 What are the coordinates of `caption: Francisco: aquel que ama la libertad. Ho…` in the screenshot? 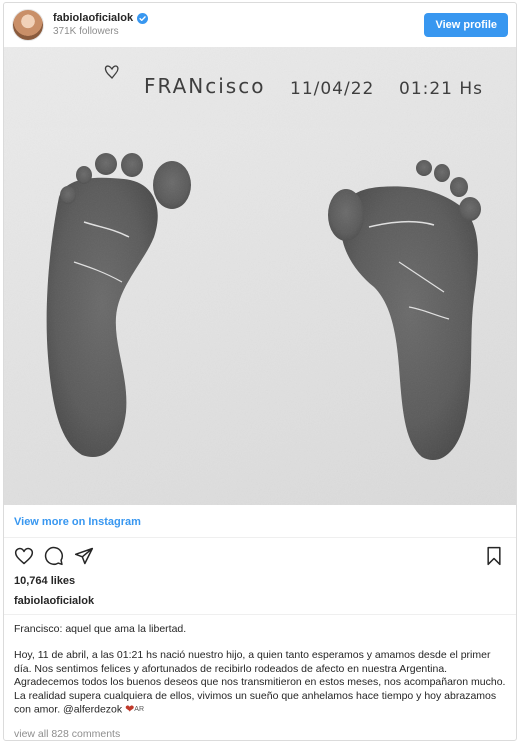 It's located at (260, 670).